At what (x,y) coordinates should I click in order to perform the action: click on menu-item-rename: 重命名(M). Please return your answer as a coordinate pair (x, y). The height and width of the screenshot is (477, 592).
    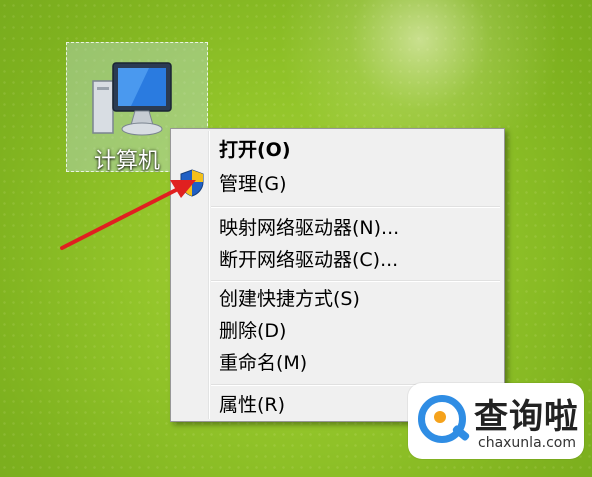
    Looking at the image, I should click on (263, 363).